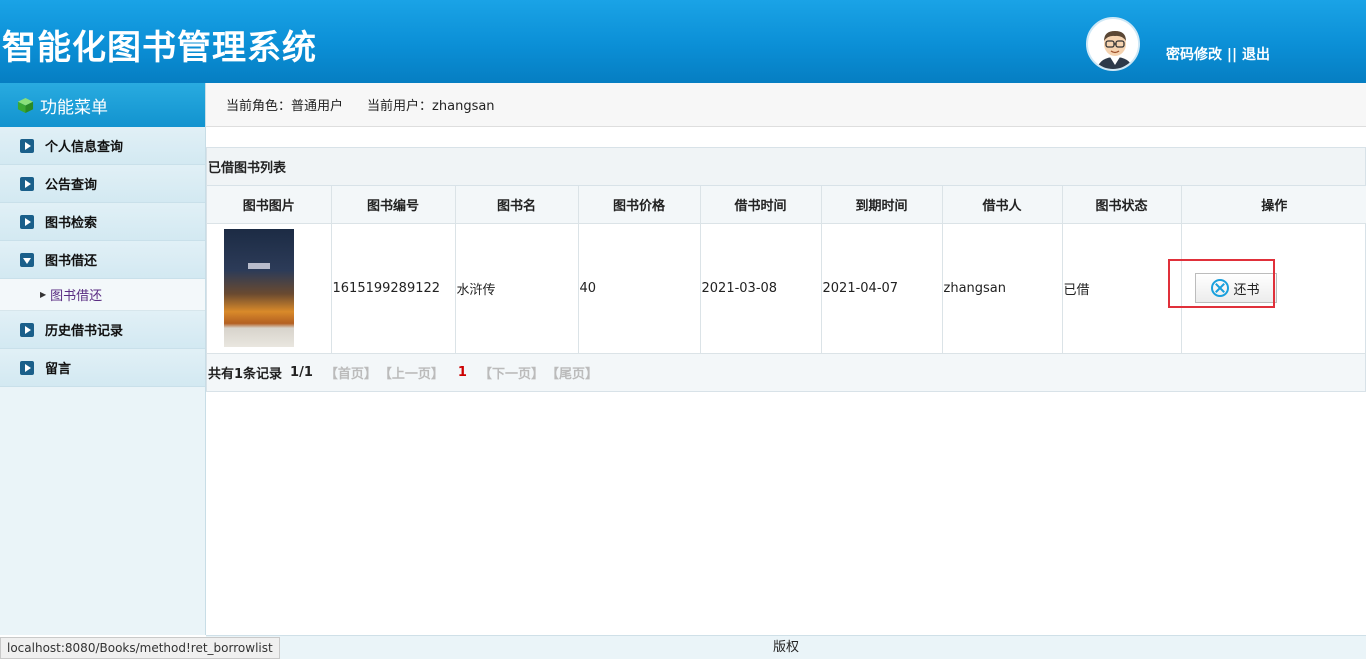  I want to click on due-date-cell: 2021-04-07, so click(882, 288).